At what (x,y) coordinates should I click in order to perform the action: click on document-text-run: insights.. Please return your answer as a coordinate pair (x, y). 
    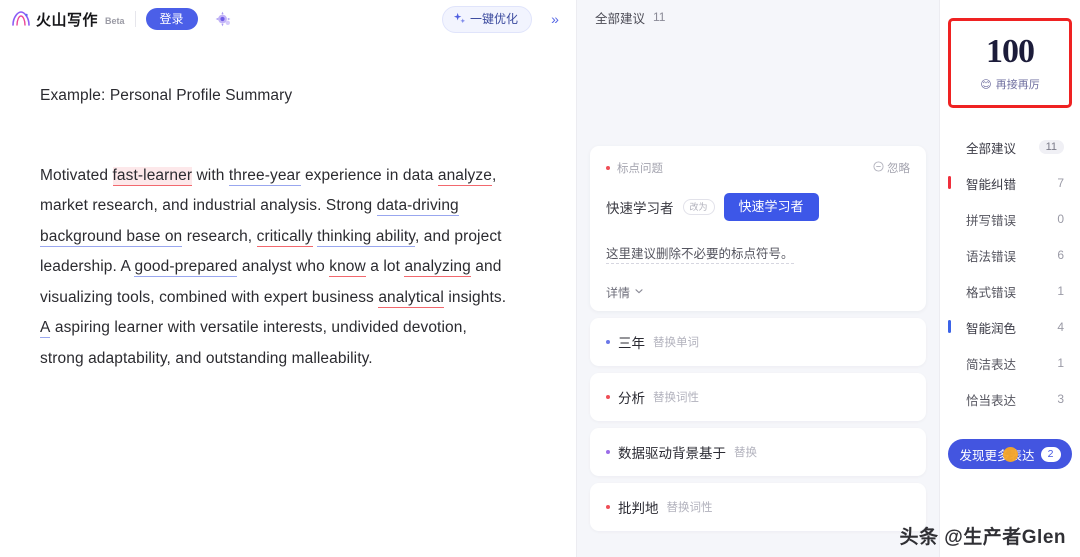
    Looking at the image, I should click on (475, 297).